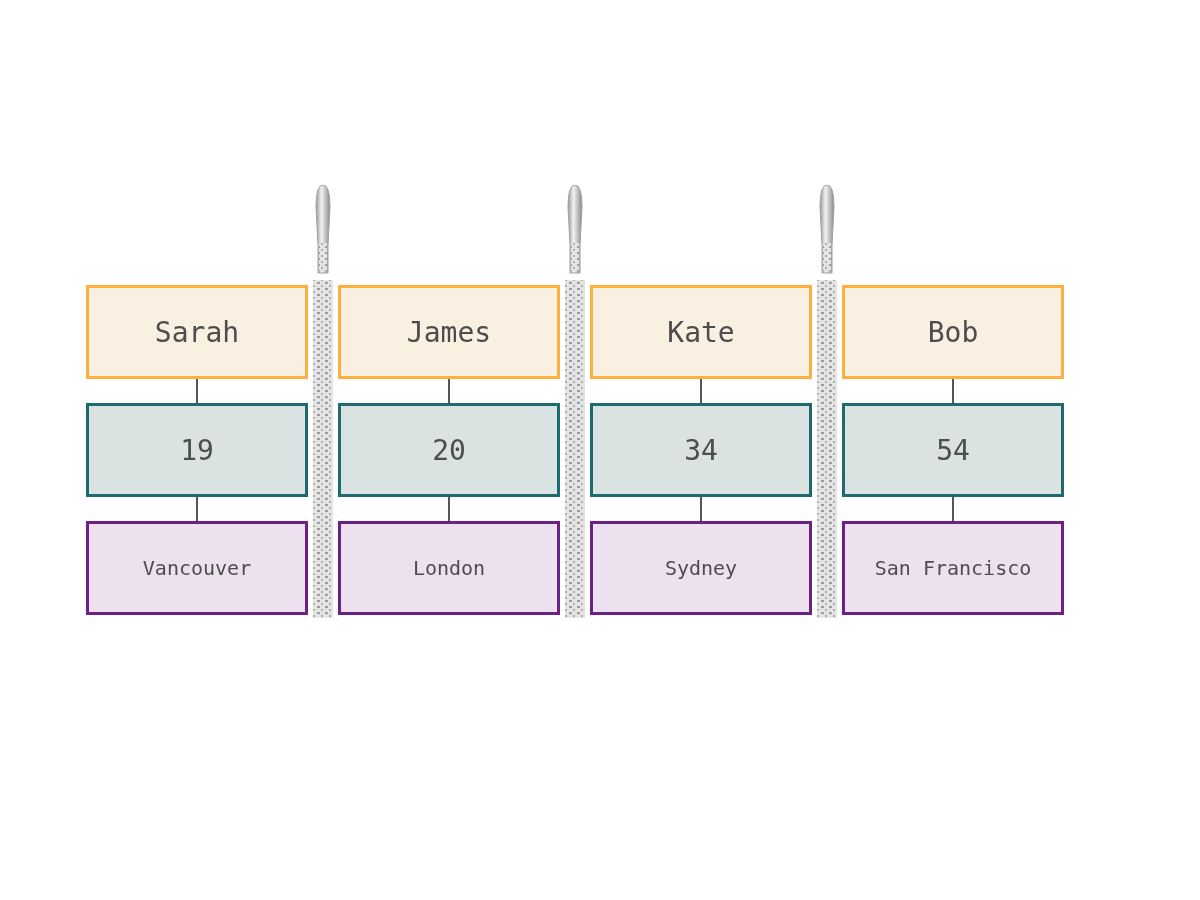 The image size is (1200, 900). I want to click on name-box: James, so click(449, 332).